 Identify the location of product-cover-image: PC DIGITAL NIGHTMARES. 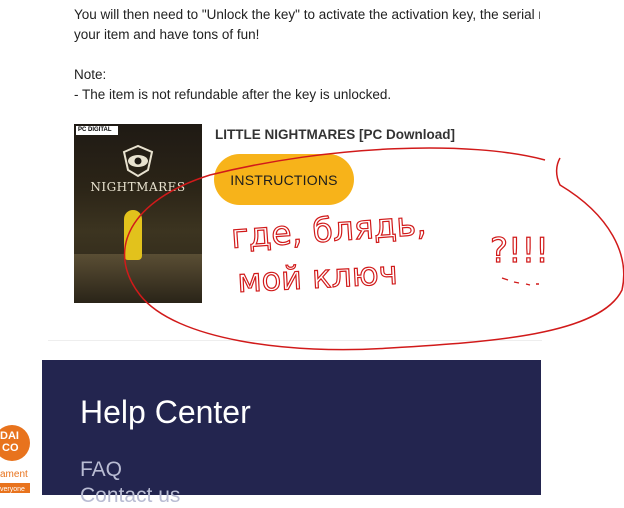
(138, 213).